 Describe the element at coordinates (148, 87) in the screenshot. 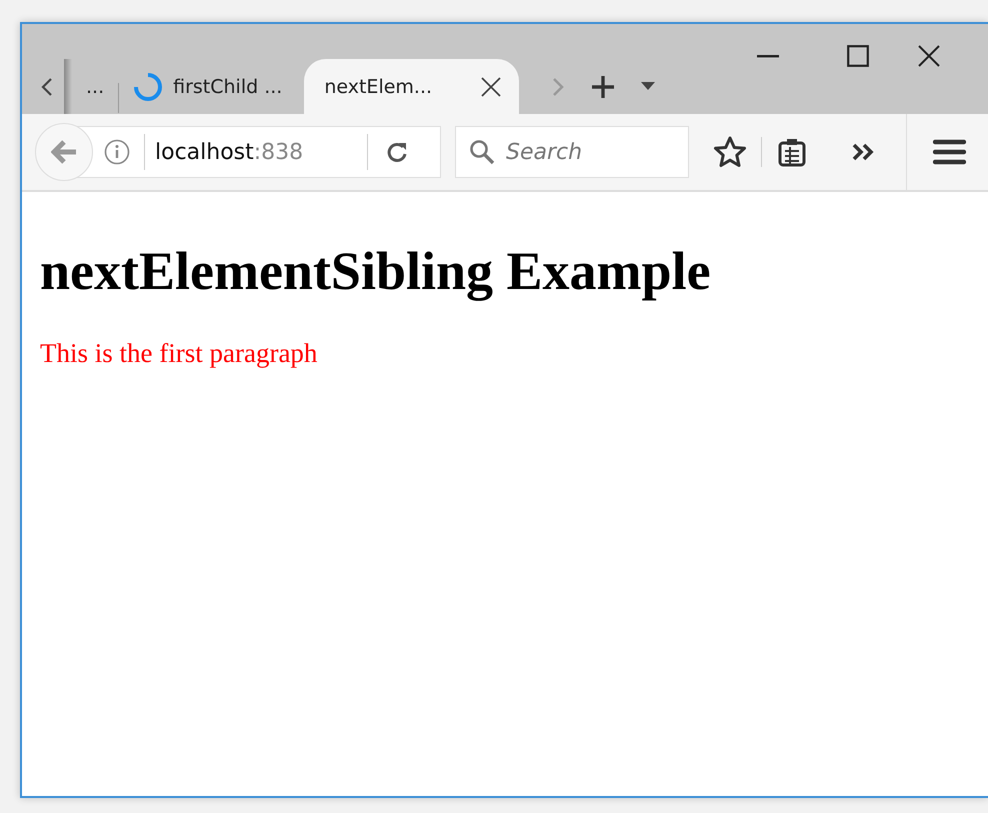

I see `loading-spinner-icon` at that location.